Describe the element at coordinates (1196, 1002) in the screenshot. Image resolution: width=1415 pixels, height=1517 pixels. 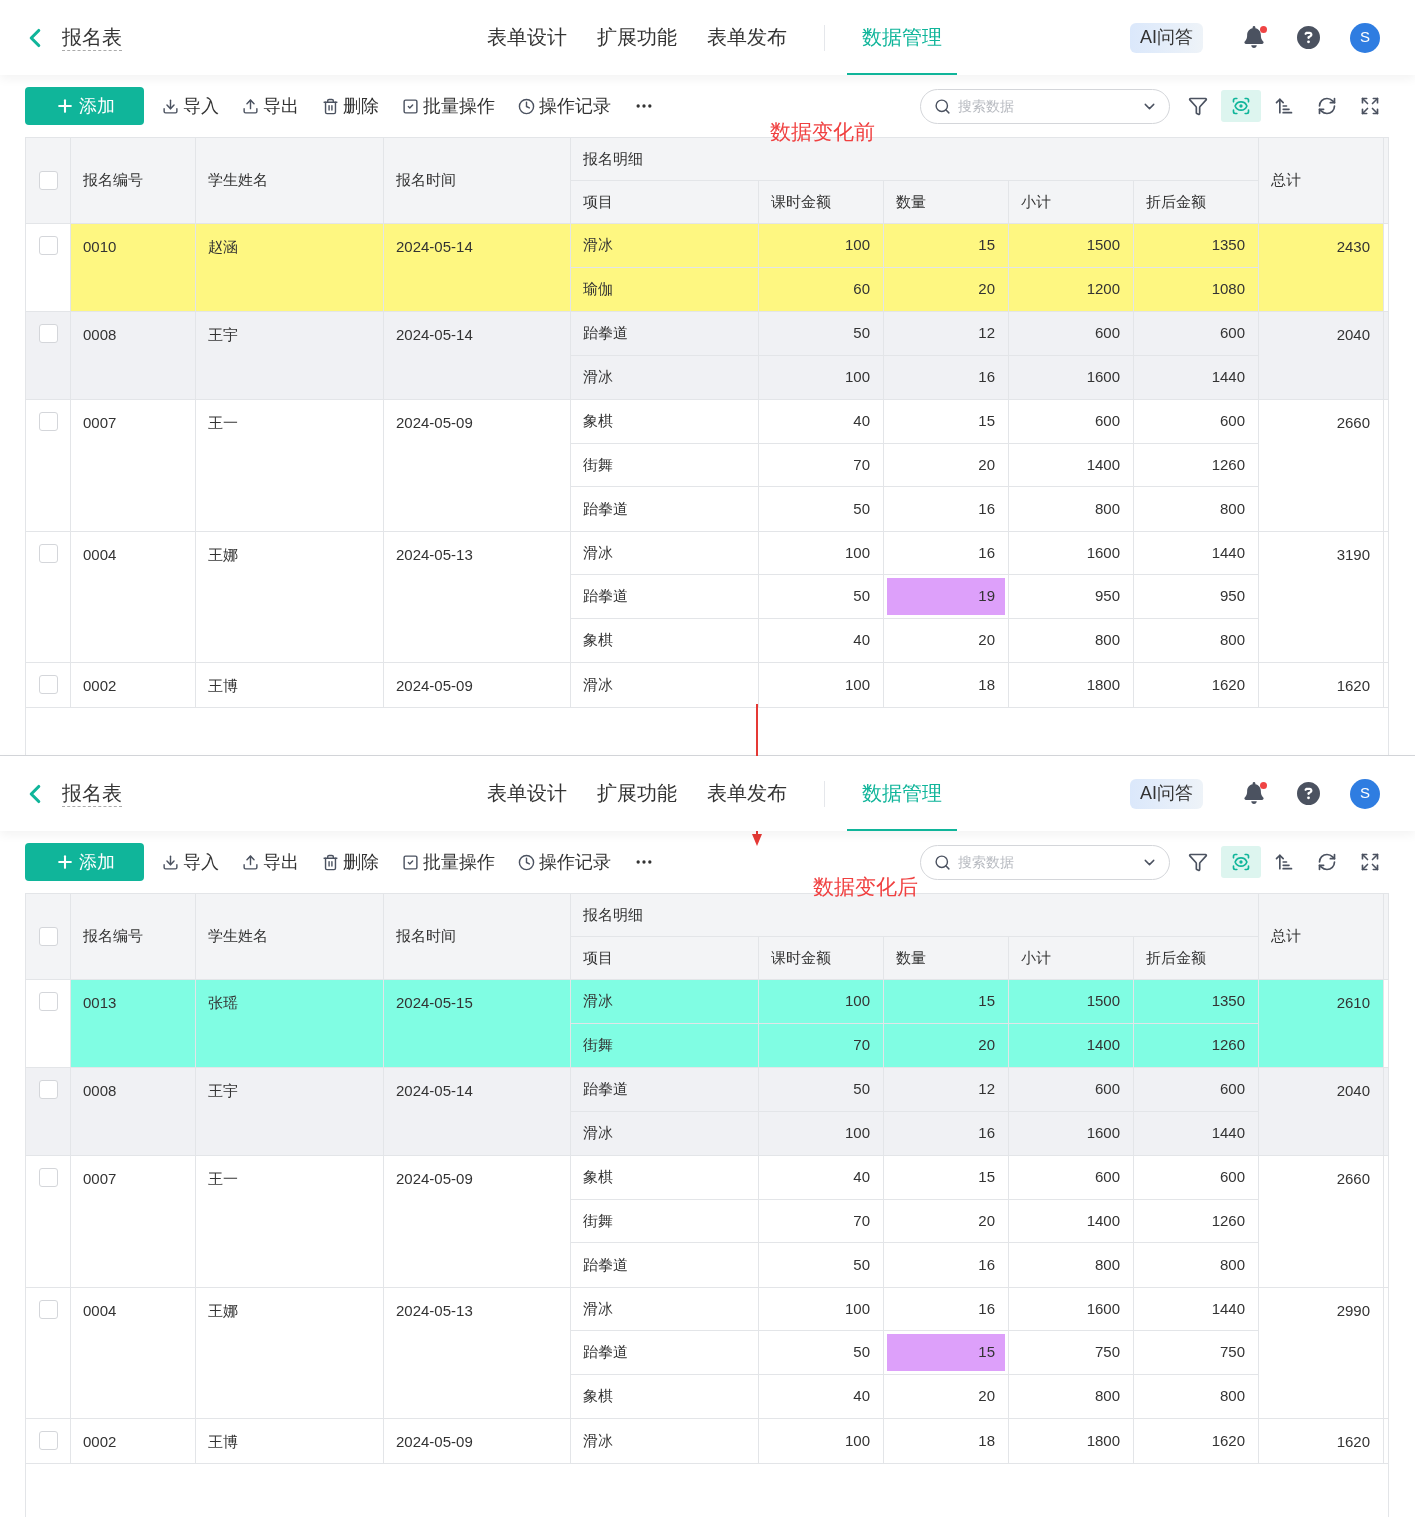
I see `table-cell: 1350` at that location.